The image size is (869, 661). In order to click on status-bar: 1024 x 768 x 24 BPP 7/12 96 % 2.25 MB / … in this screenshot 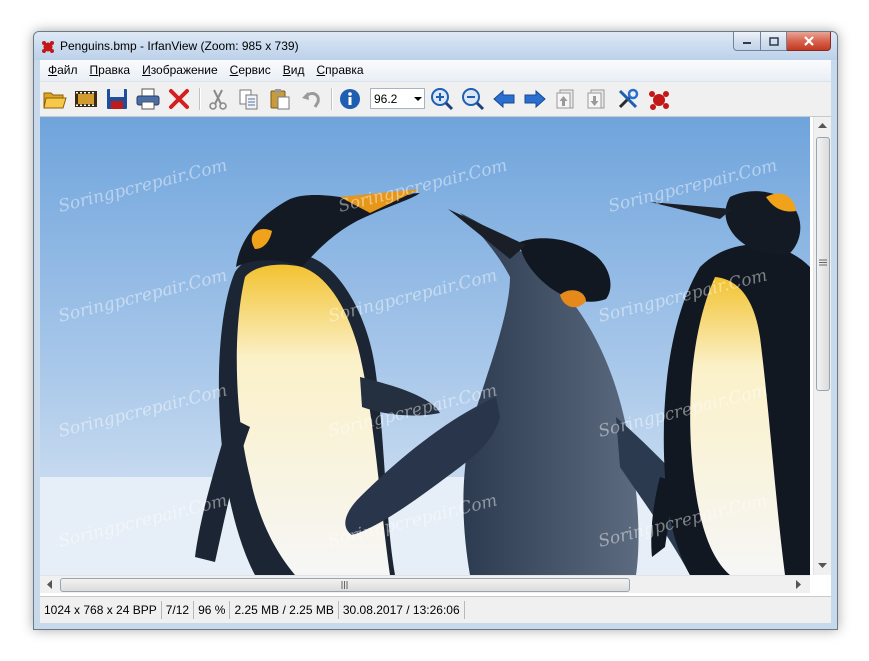, I will do `click(435, 609)`.